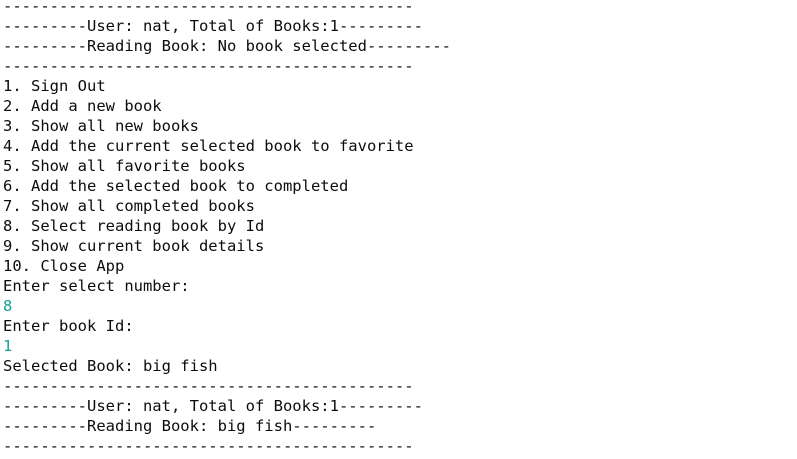 The image size is (797, 459). What do you see at coordinates (400, 306) in the screenshot?
I see `select-number-input: 8` at bounding box center [400, 306].